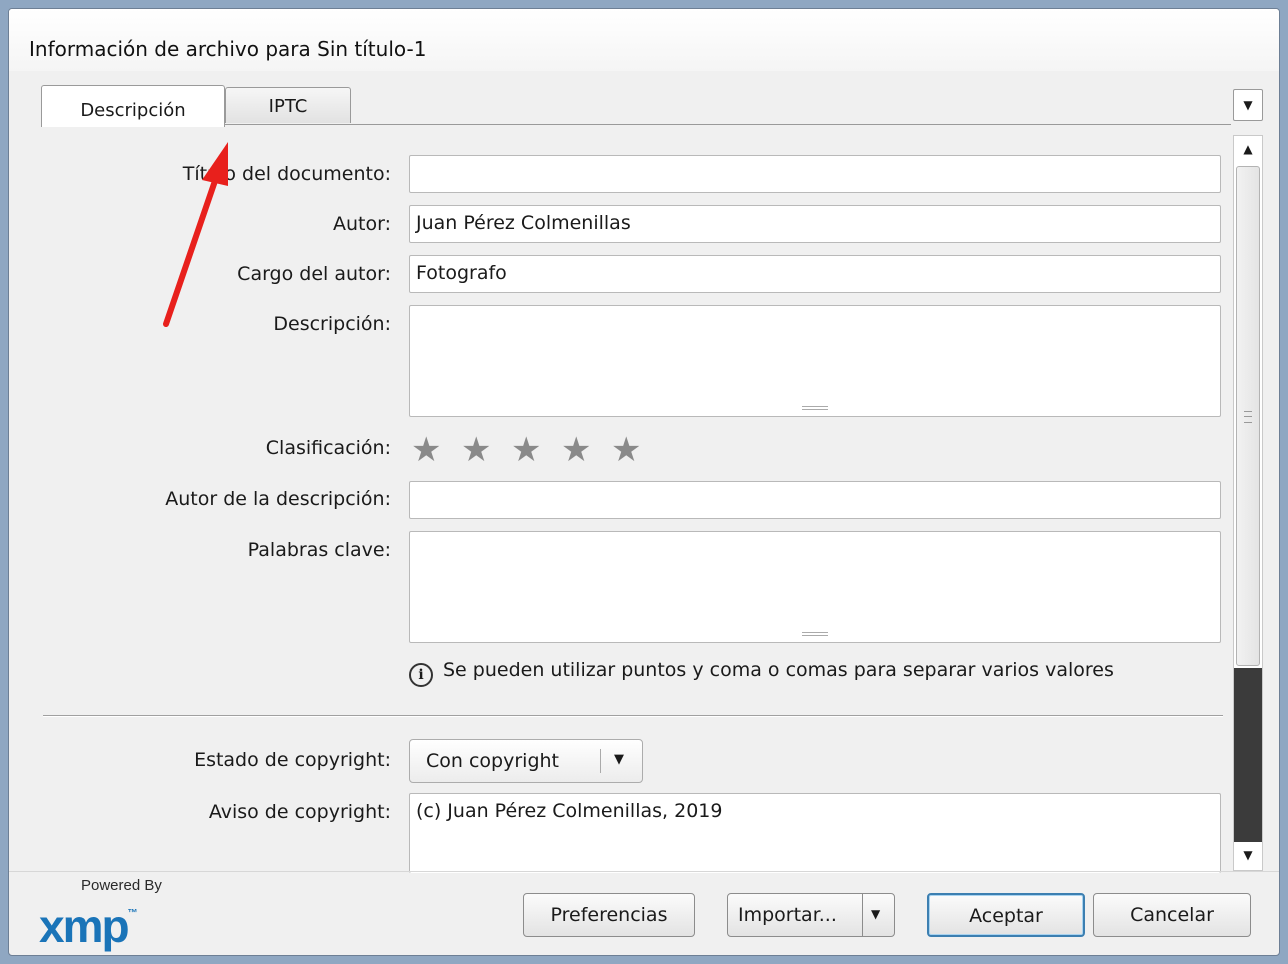  I want to click on grip-icon, so click(1248, 417).